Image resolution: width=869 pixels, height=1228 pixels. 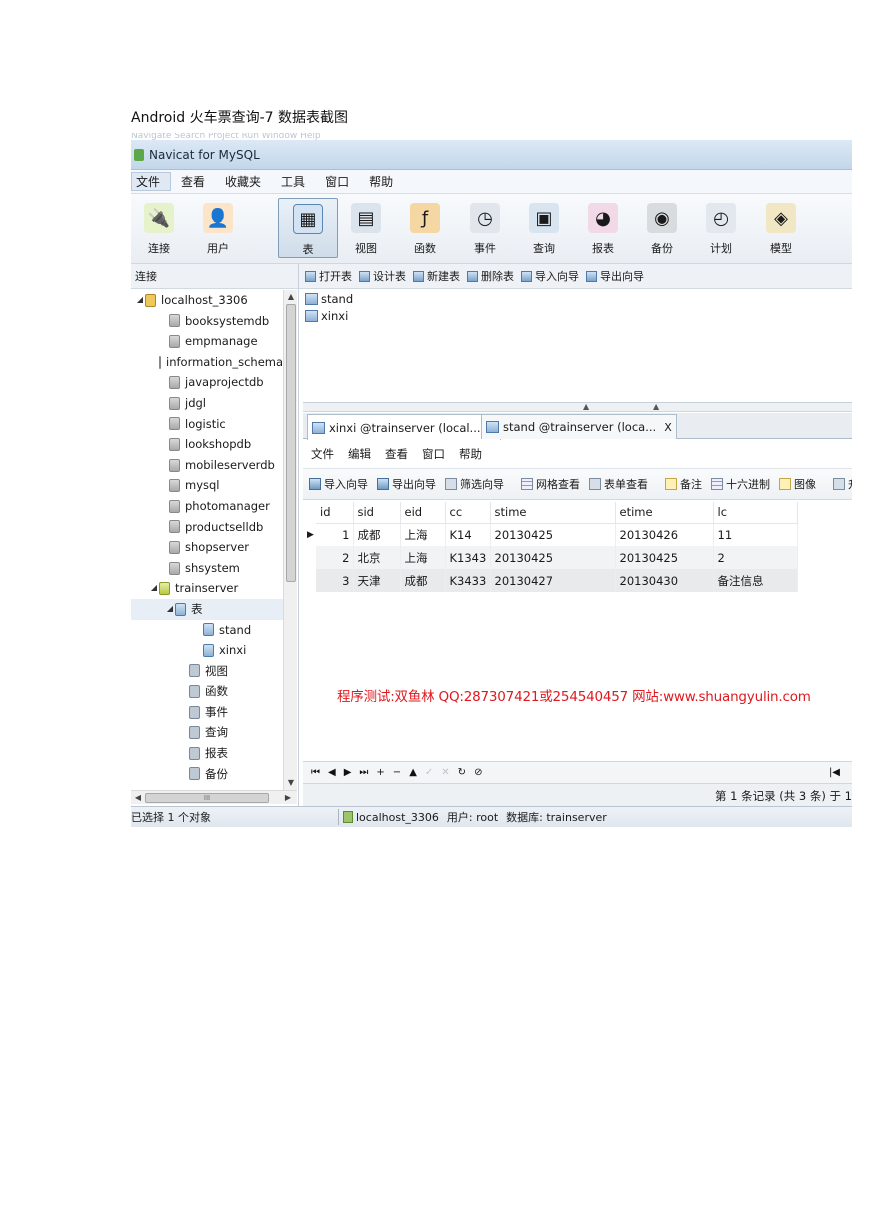 I want to click on tree-node-stand: stand, so click(x=207, y=630).